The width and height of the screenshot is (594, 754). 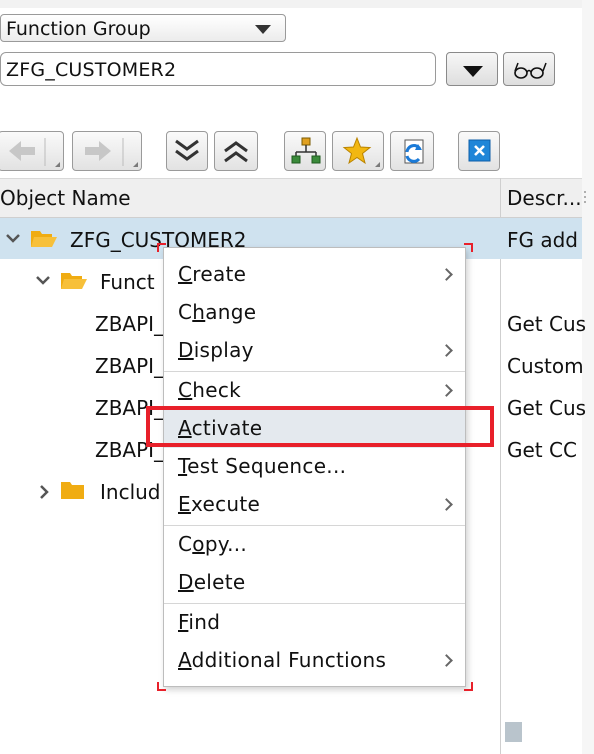 What do you see at coordinates (314, 505) in the screenshot?
I see `menu-item-execute: Execute` at bounding box center [314, 505].